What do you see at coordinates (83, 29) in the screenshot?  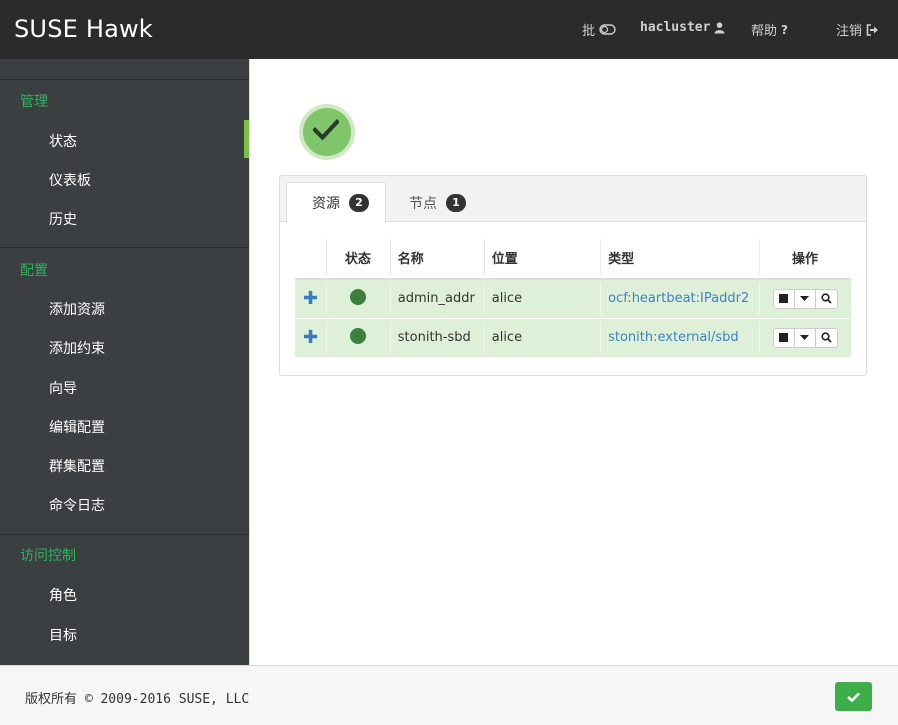 I see `brand-title: SUSE Hawk` at bounding box center [83, 29].